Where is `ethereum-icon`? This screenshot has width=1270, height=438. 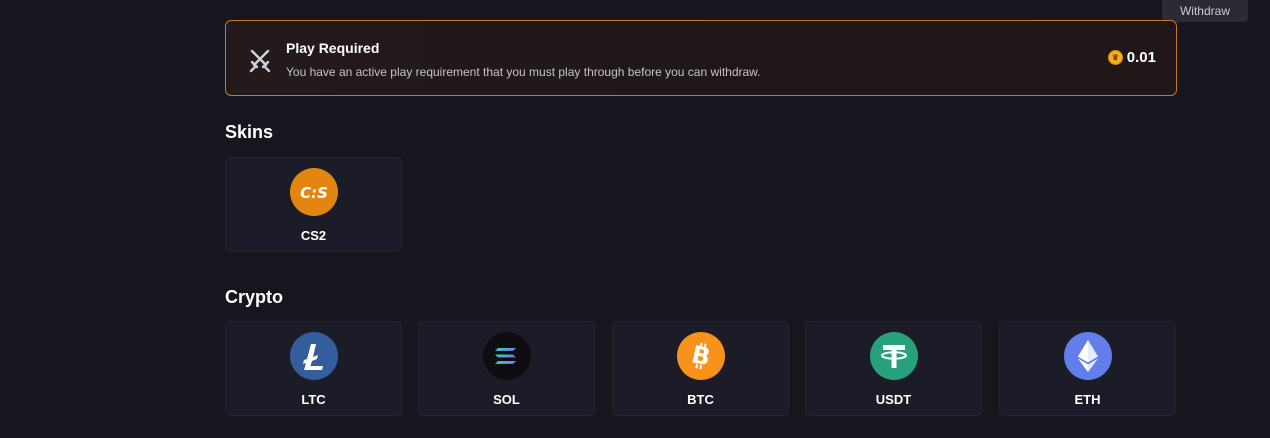 ethereum-icon is located at coordinates (1088, 356).